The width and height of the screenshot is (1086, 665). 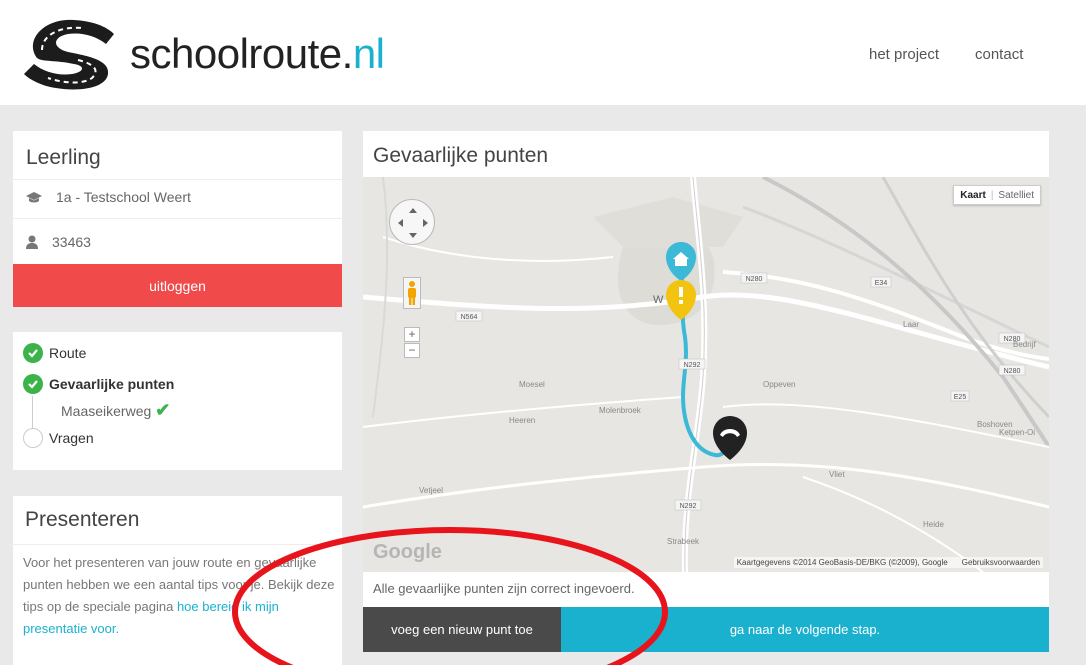 I want to click on student-id: 33463, so click(x=71, y=242).